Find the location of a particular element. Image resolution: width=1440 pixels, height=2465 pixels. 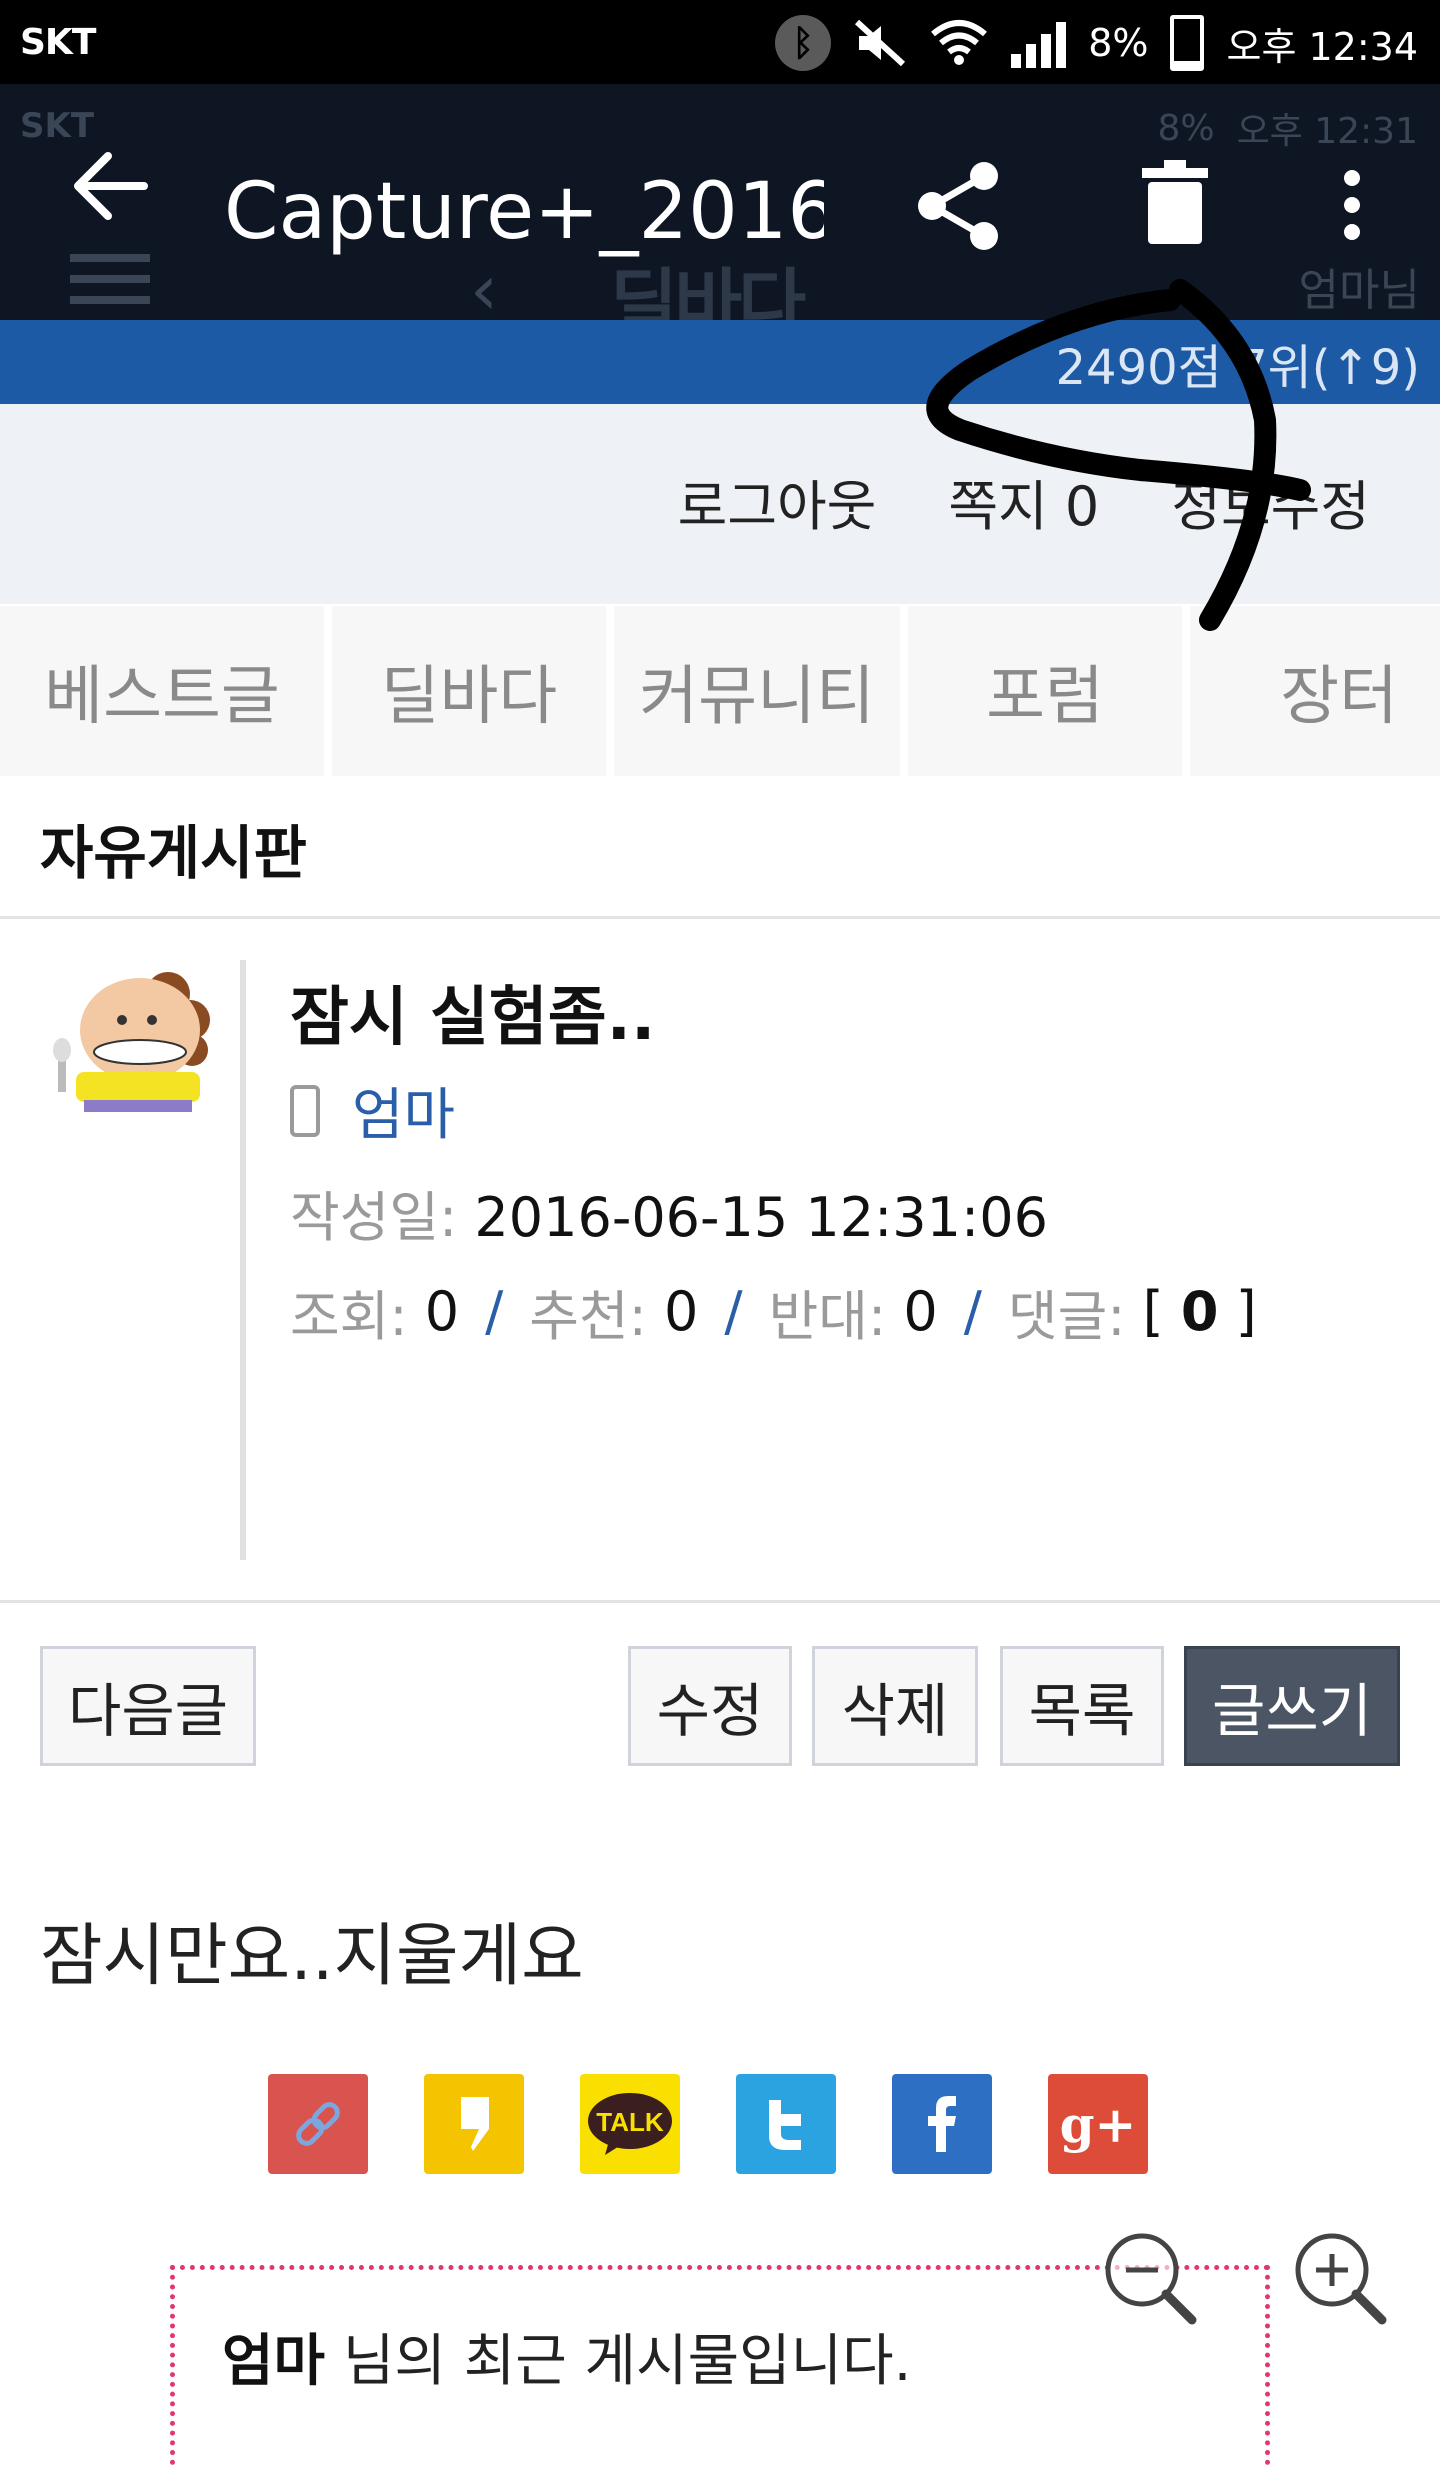

recent-user: 엄마 is located at coordinates (274, 2361).